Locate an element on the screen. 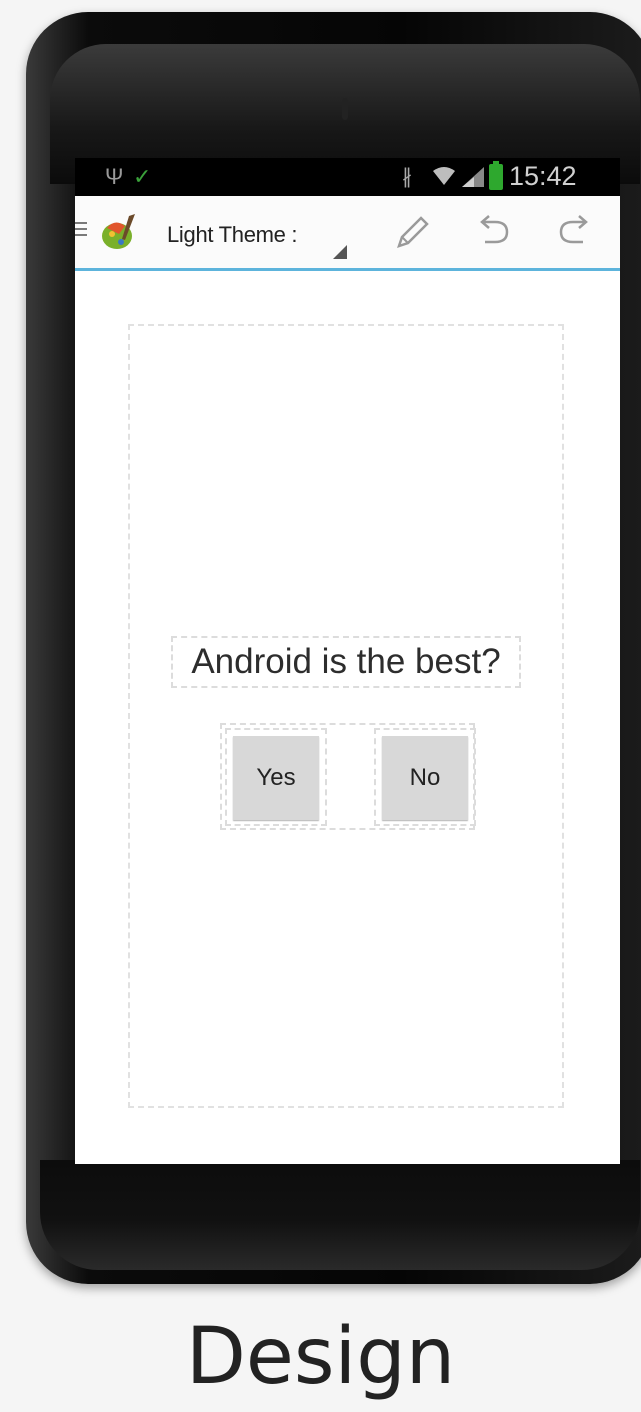 The image size is (641, 1412). action-bar: Light Theme : is located at coordinates (347, 233).